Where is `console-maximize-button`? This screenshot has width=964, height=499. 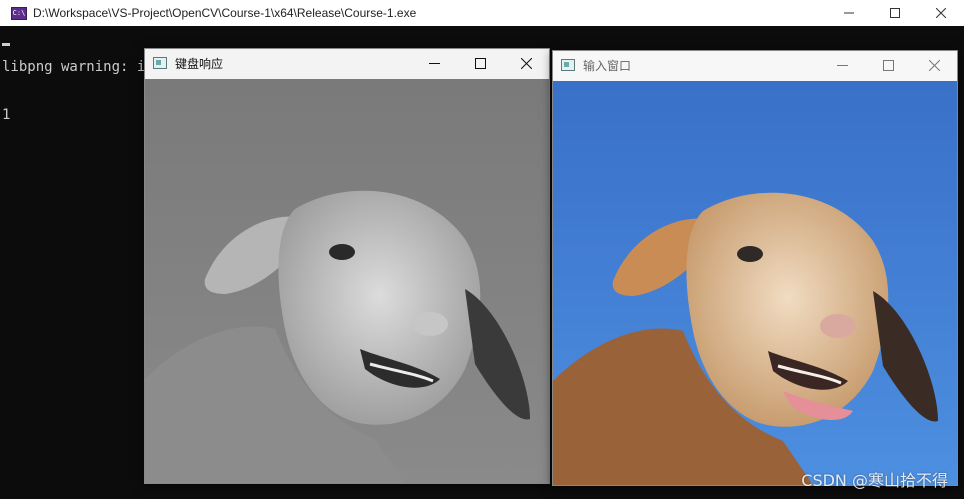
console-maximize-button is located at coordinates (895, 13).